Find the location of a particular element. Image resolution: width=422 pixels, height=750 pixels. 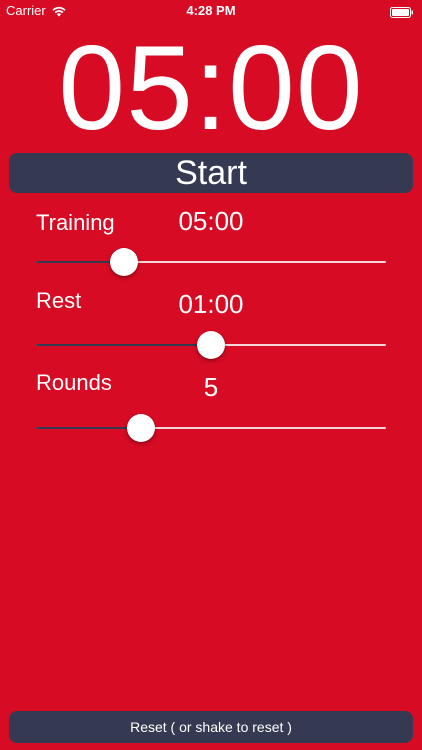

reset-button: Reset ( or shake to reset ) is located at coordinates (211, 727).